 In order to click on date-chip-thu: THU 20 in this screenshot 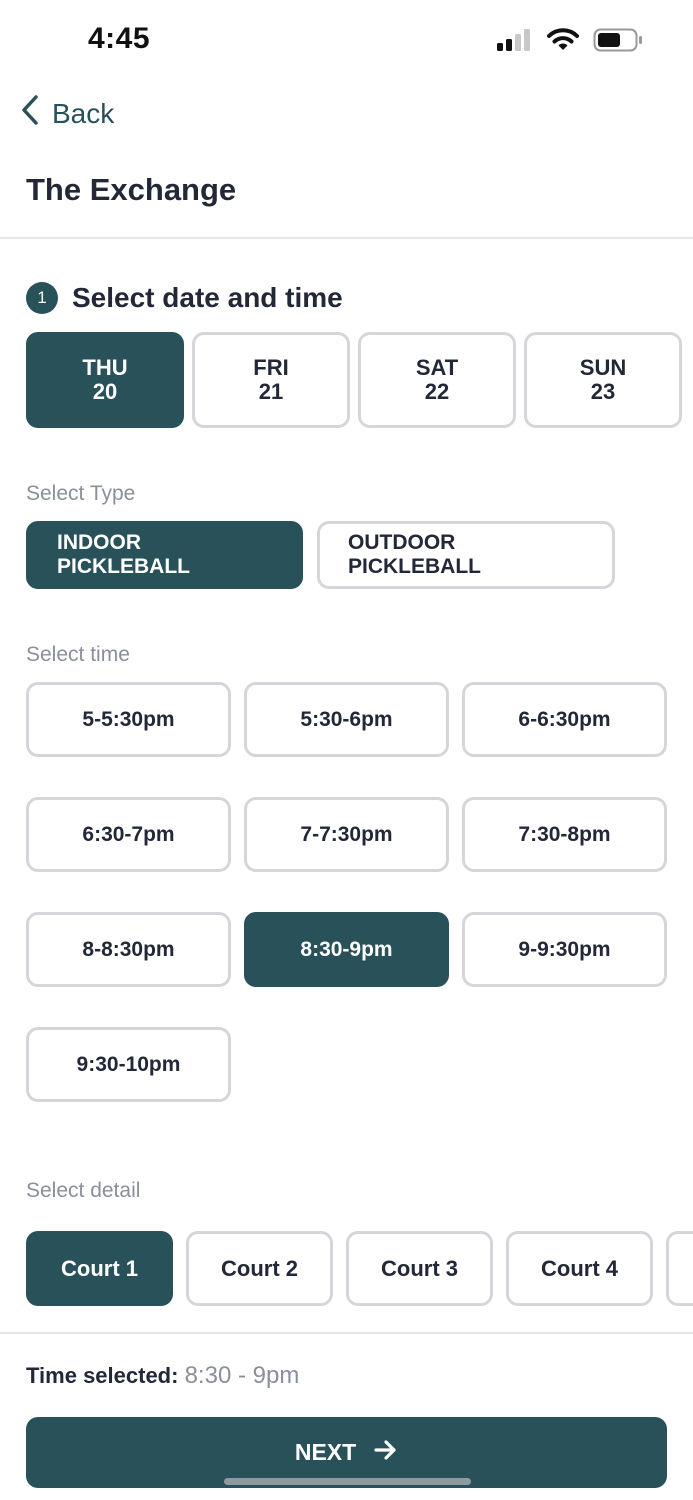, I will do `click(105, 380)`.